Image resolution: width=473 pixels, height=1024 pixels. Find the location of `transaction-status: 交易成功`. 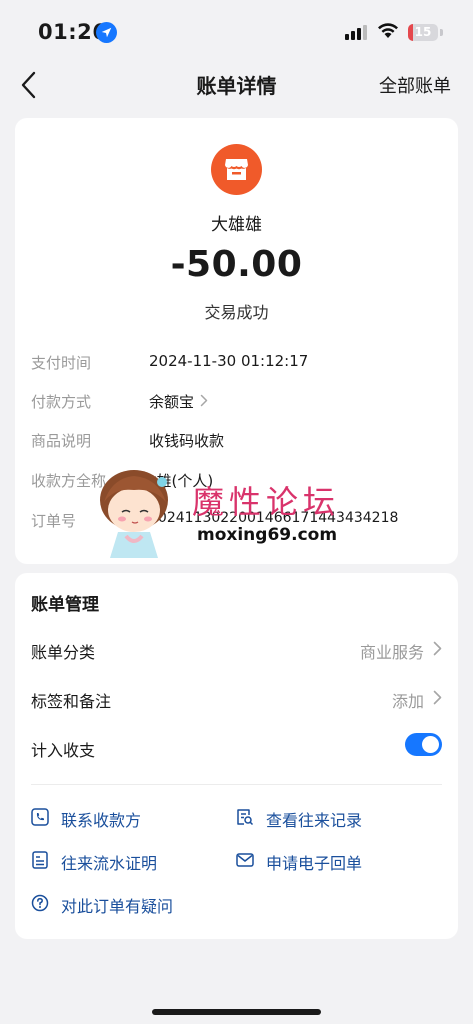

transaction-status: 交易成功 is located at coordinates (236, 312).